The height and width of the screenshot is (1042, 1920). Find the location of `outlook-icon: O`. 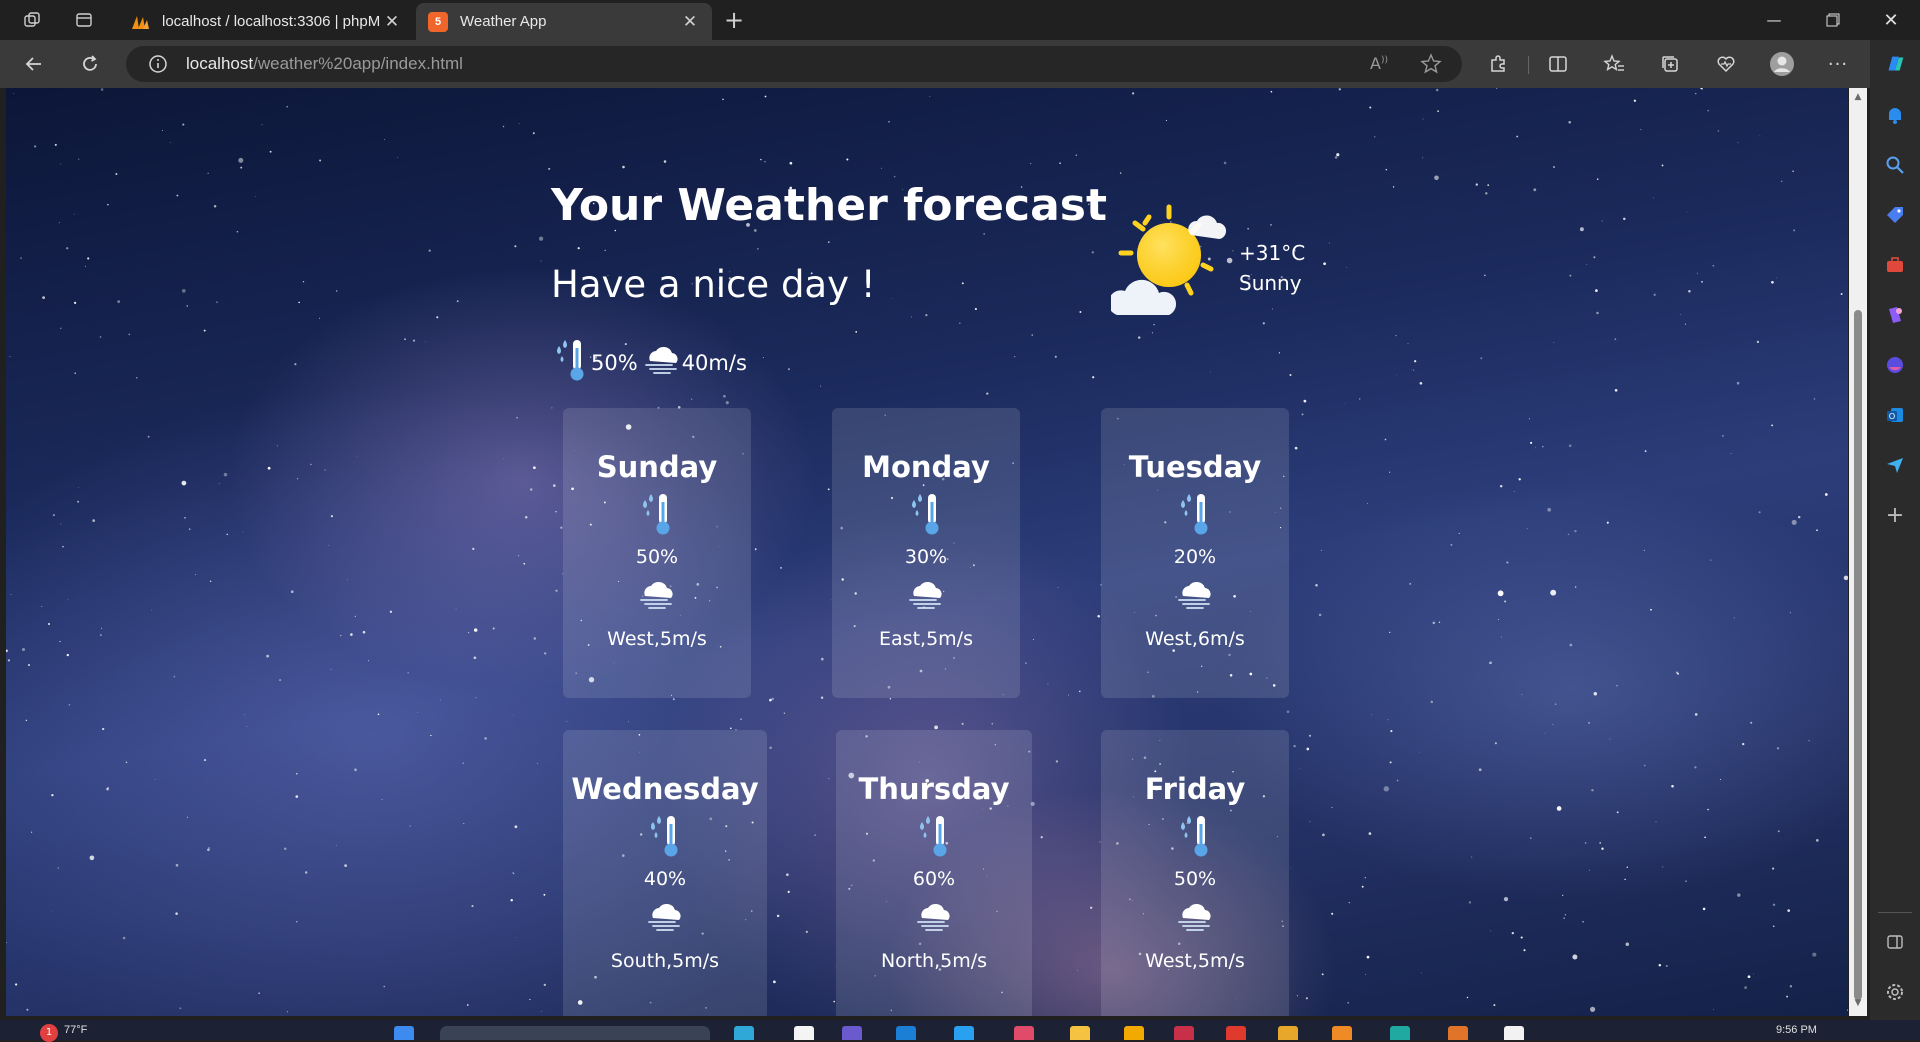

outlook-icon: O is located at coordinates (1895, 415).